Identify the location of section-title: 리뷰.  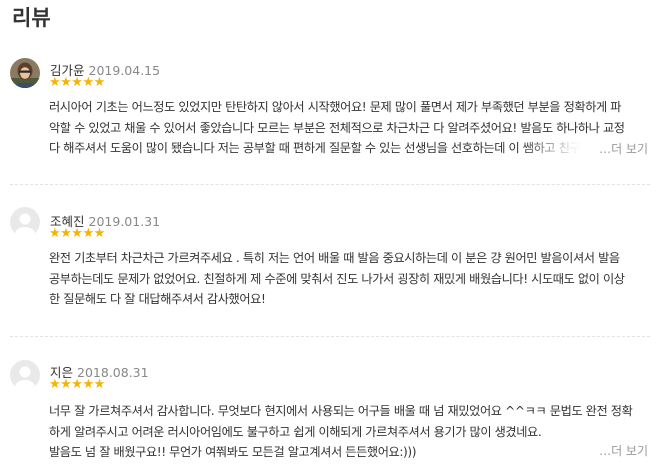
(31, 18).